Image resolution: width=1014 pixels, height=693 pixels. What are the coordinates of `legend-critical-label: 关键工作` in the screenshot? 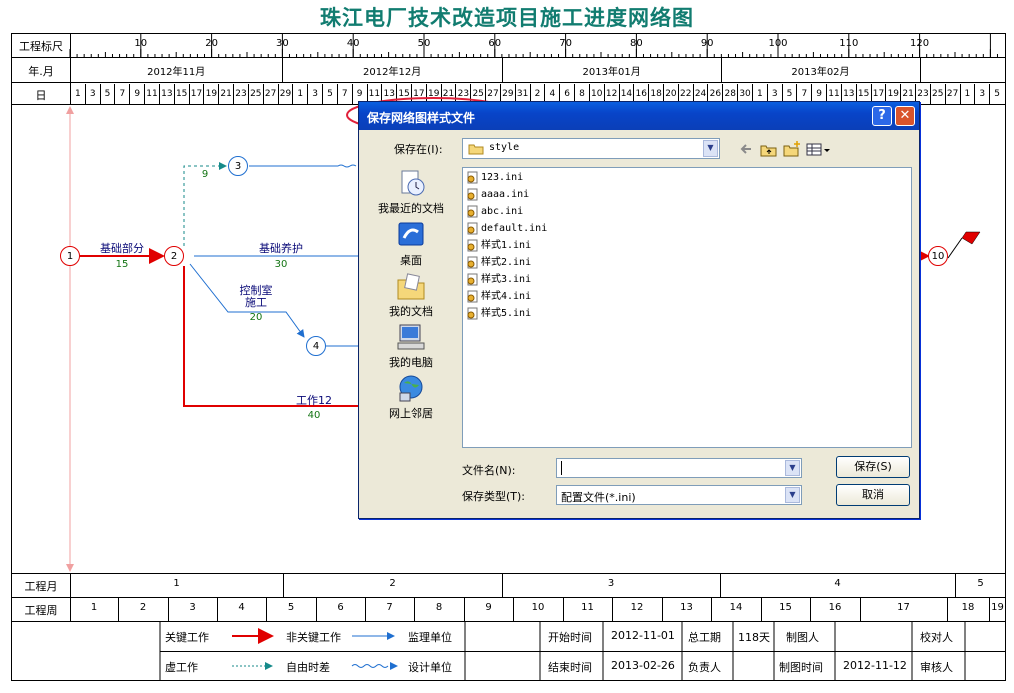 It's located at (187, 637).